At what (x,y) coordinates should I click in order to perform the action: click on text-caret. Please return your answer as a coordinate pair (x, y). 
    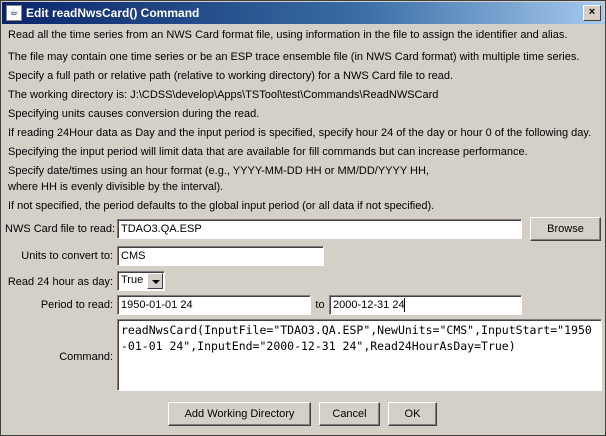
    Looking at the image, I should click on (404, 305).